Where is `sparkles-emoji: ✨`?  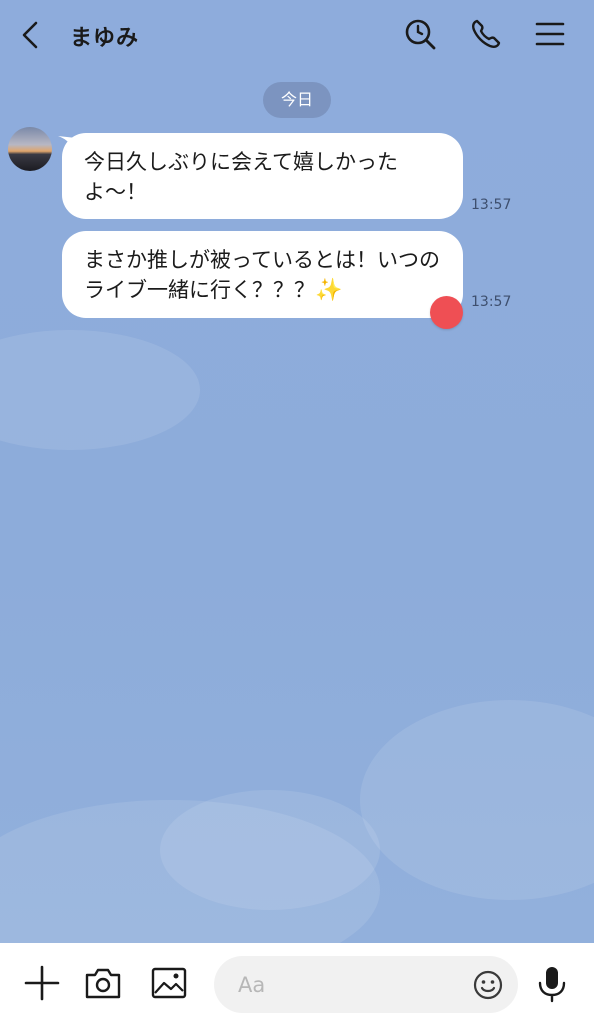
sparkles-emoji: ✨ is located at coordinates (329, 290).